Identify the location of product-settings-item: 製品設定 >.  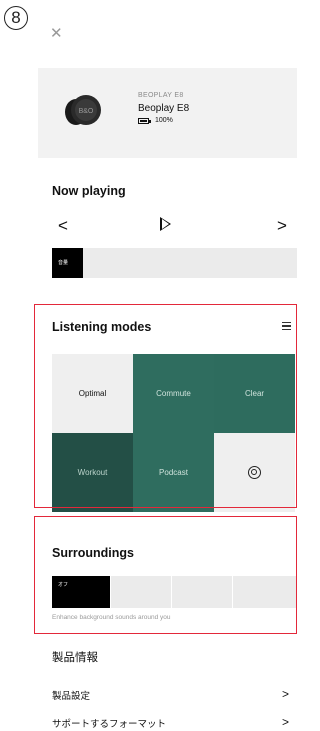
(170, 694).